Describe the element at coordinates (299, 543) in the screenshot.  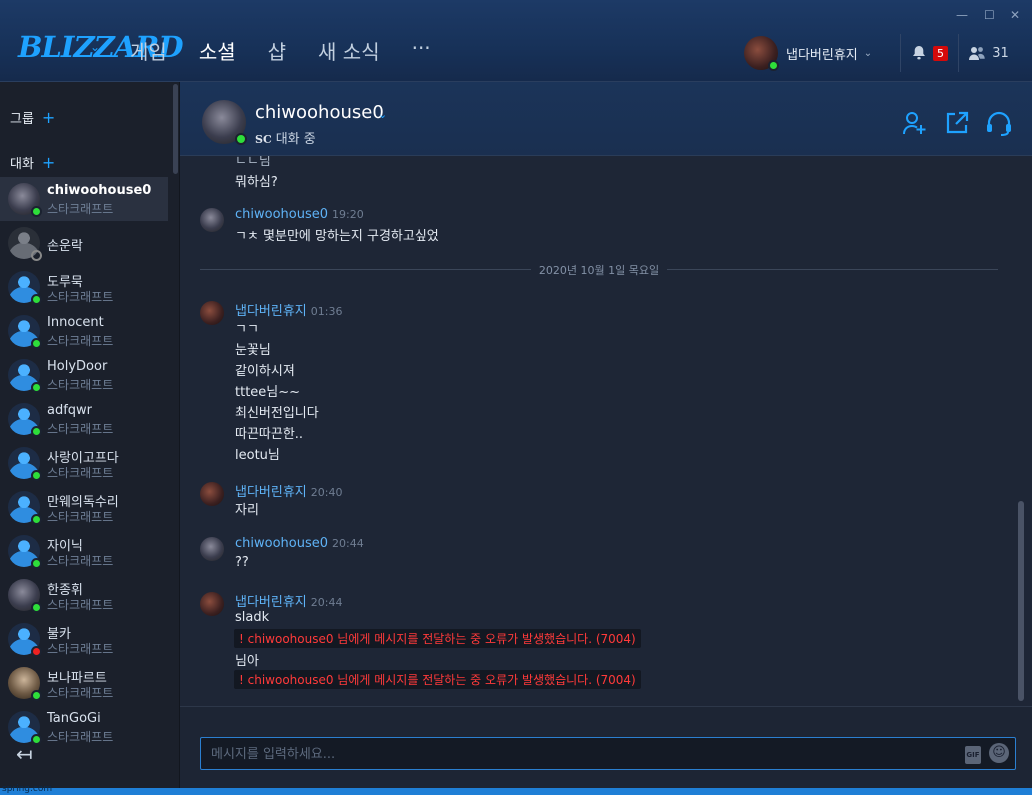
I see `message-author: chiwoohouse0 20:44` at that location.